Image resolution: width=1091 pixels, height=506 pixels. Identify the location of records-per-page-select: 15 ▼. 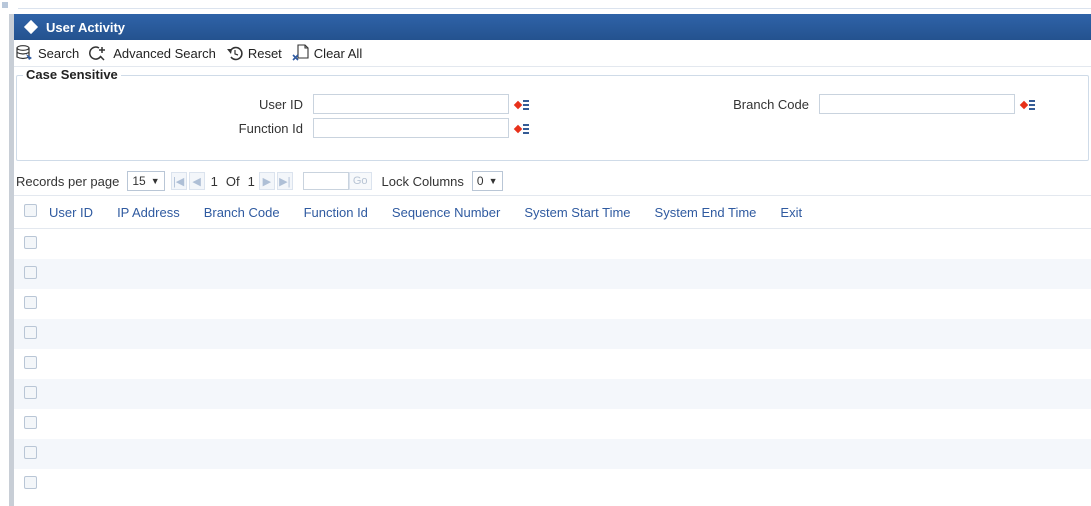
(146, 181).